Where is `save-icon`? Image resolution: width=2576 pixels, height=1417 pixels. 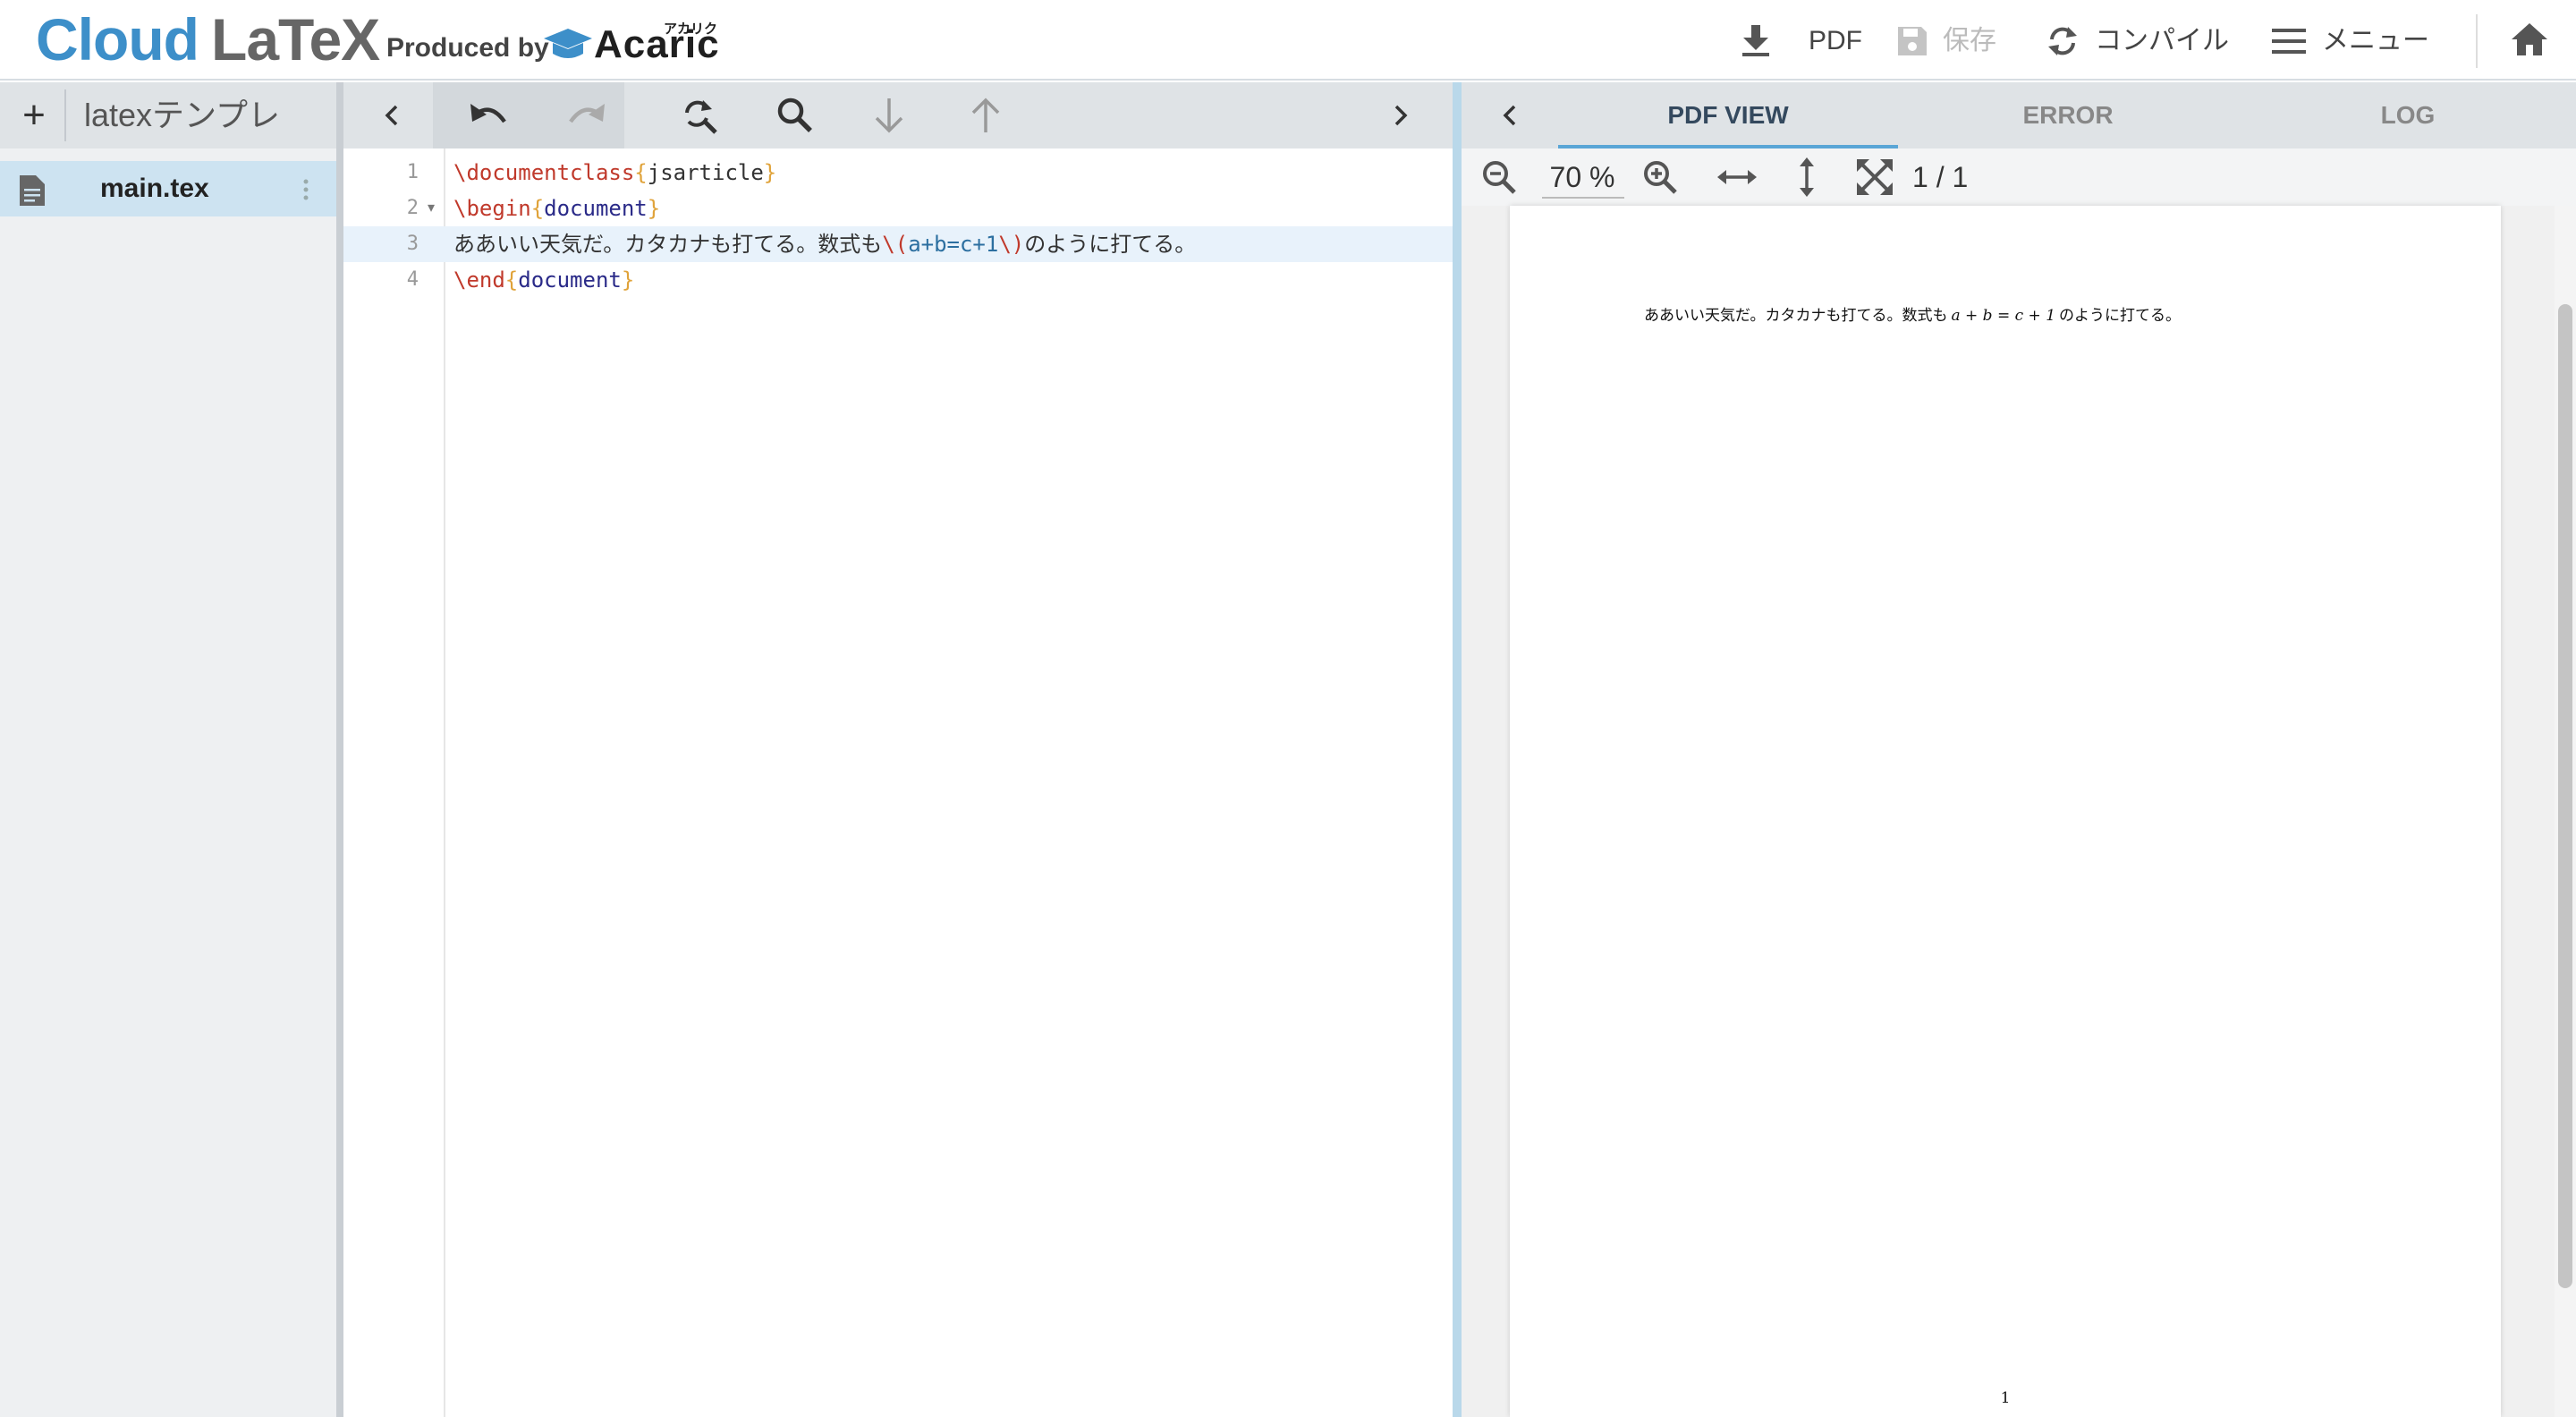 save-icon is located at coordinates (1912, 41).